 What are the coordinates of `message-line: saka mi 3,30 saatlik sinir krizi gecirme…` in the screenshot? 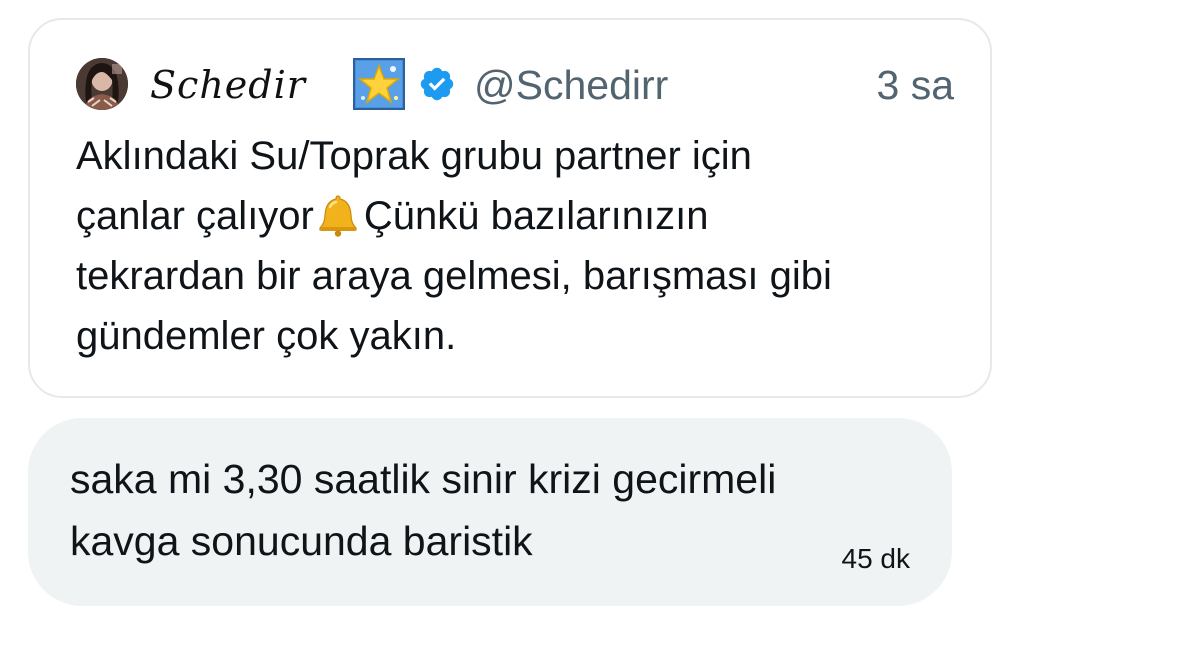 It's located at (423, 479).